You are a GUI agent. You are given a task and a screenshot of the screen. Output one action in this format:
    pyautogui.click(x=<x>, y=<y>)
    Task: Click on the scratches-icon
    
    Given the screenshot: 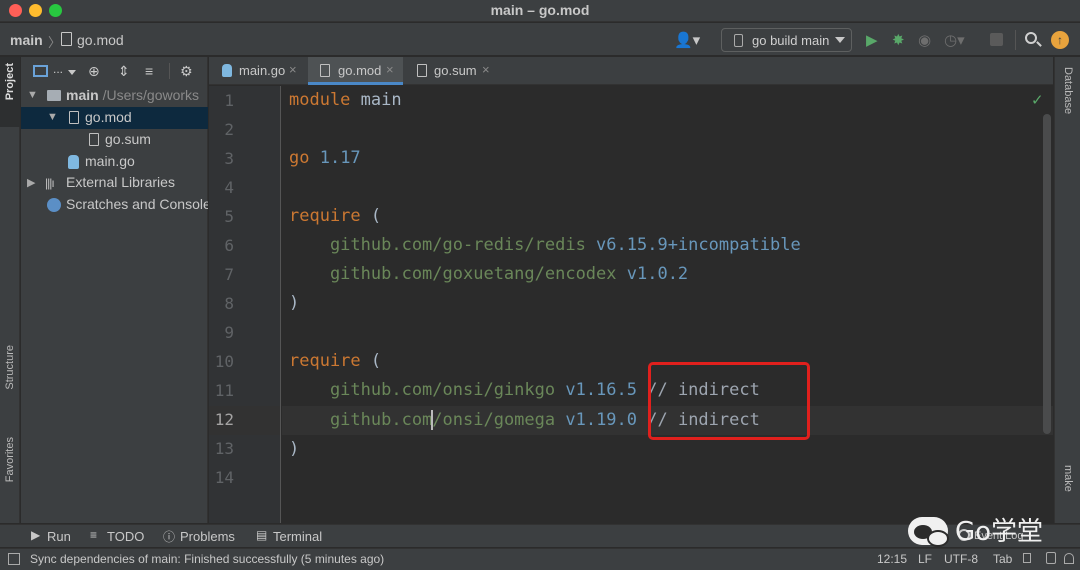 What is the action you would take?
    pyautogui.click(x=54, y=205)
    